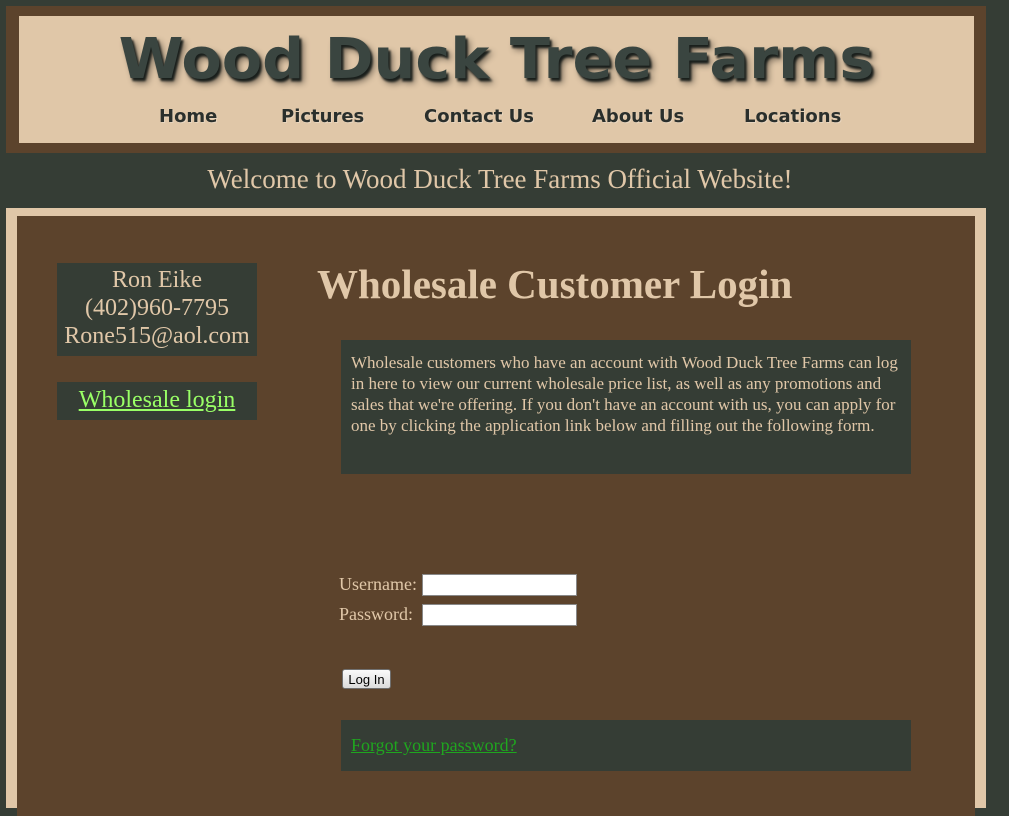  What do you see at coordinates (434, 745) in the screenshot?
I see `forgot-password-link: Forgot your password?` at bounding box center [434, 745].